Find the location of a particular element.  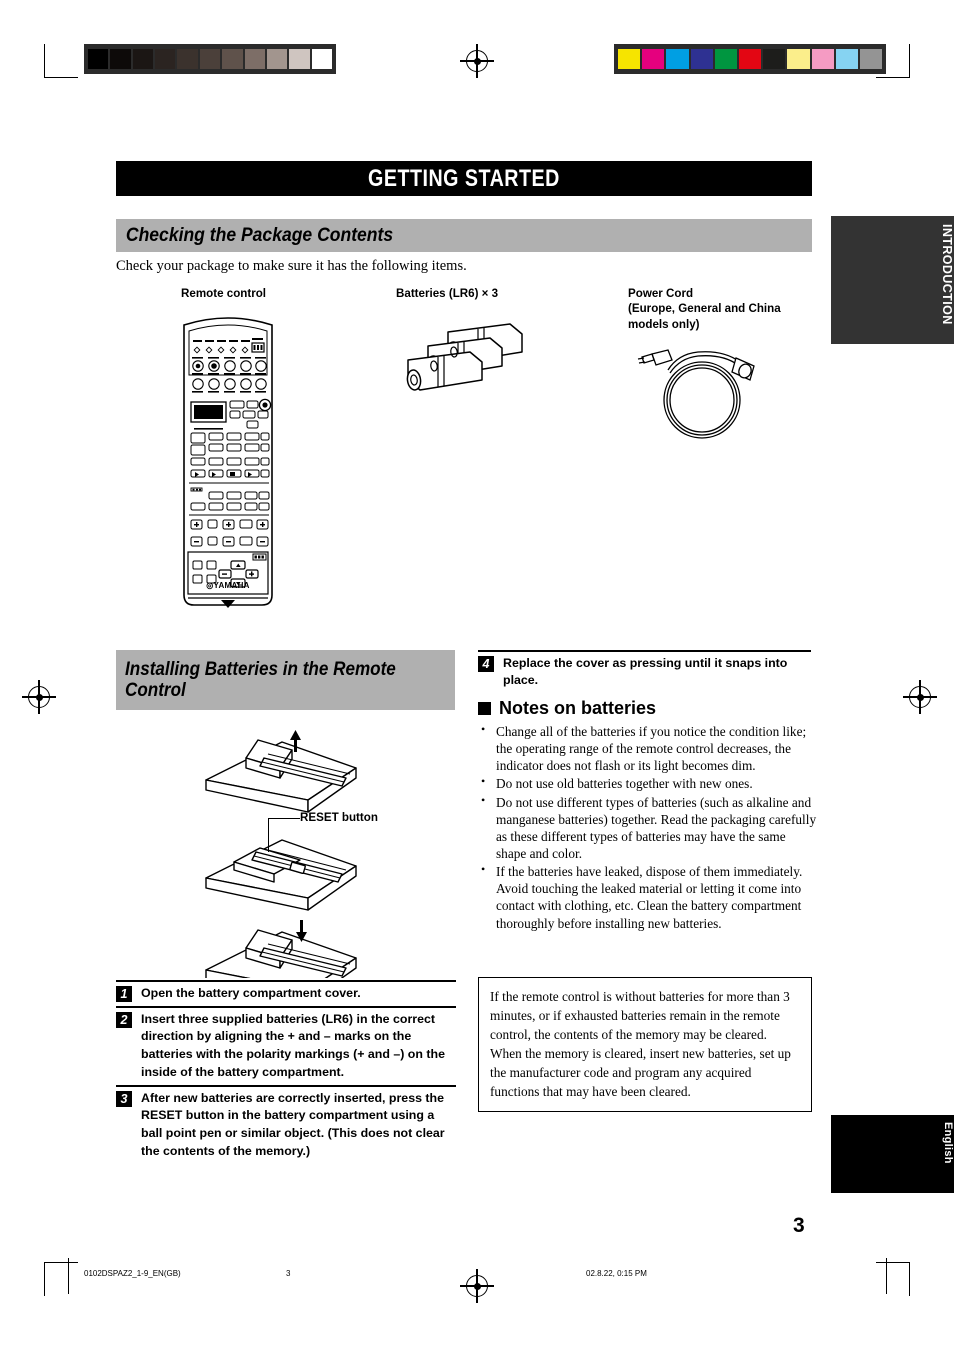

side-tab-introduction-label: INTRODUCTION is located at coordinates (947, 274).